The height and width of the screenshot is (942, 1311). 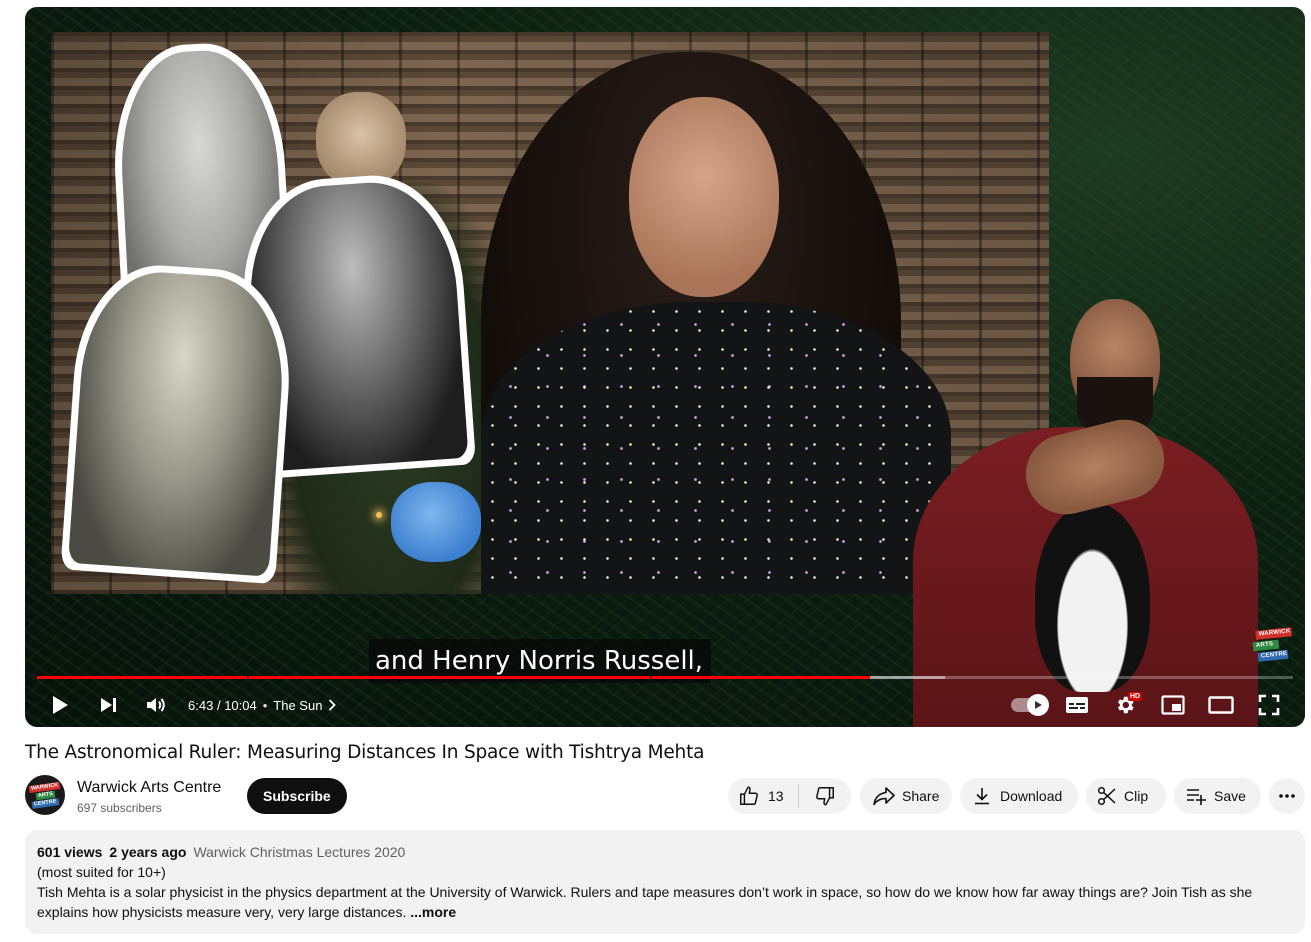 I want to click on next-button, so click(x=108, y=705).